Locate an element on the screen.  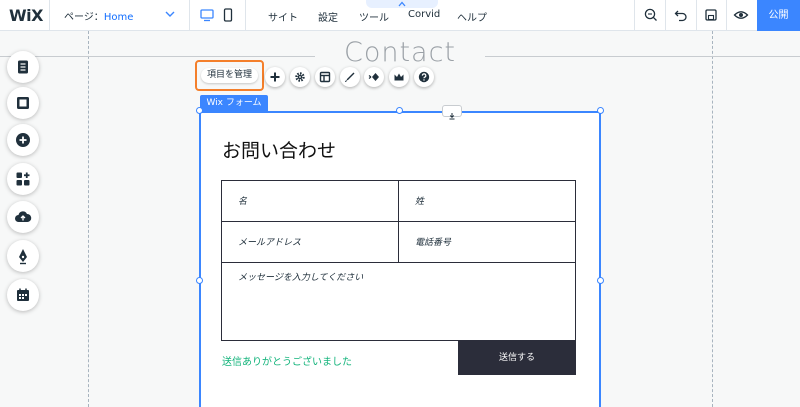
business-button is located at coordinates (23, 295).